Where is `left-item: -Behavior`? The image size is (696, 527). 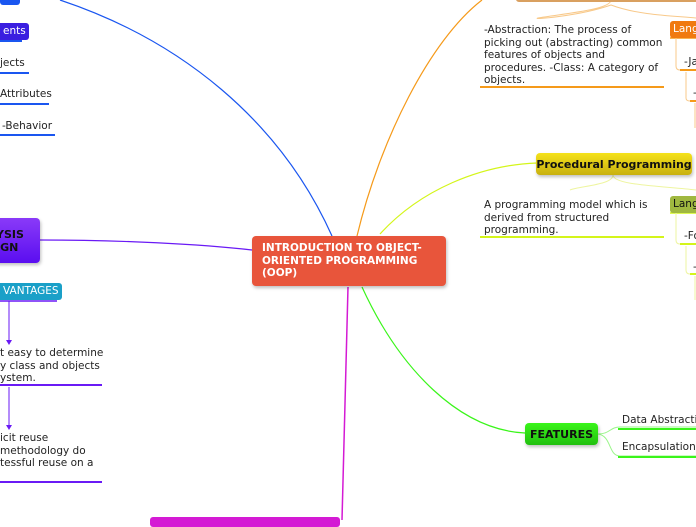 left-item: -Behavior is located at coordinates (27, 126).